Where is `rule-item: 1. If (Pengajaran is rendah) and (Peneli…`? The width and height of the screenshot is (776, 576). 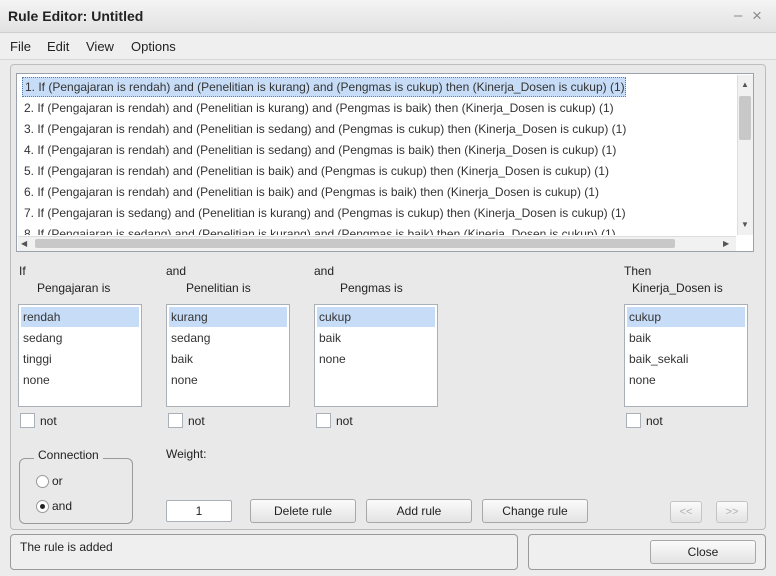
rule-item: 1. If (Pengajaran is rendah) and (Peneli… is located at coordinates (324, 87).